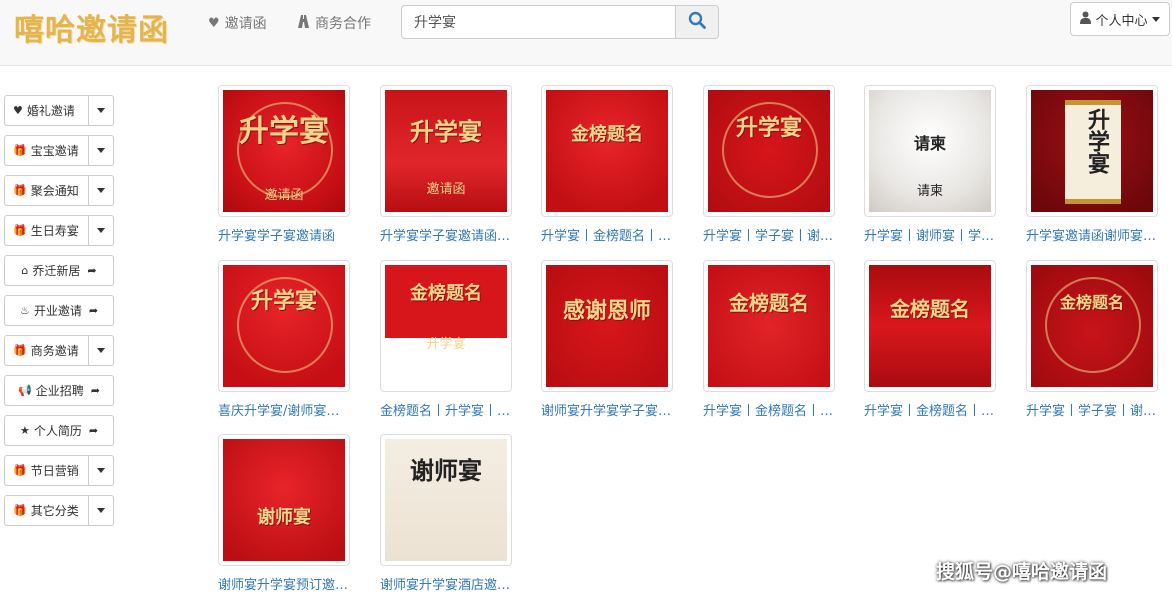 The image size is (1172, 594). What do you see at coordinates (334, 23) in the screenshot?
I see `nav-item-business: 商务合作` at bounding box center [334, 23].